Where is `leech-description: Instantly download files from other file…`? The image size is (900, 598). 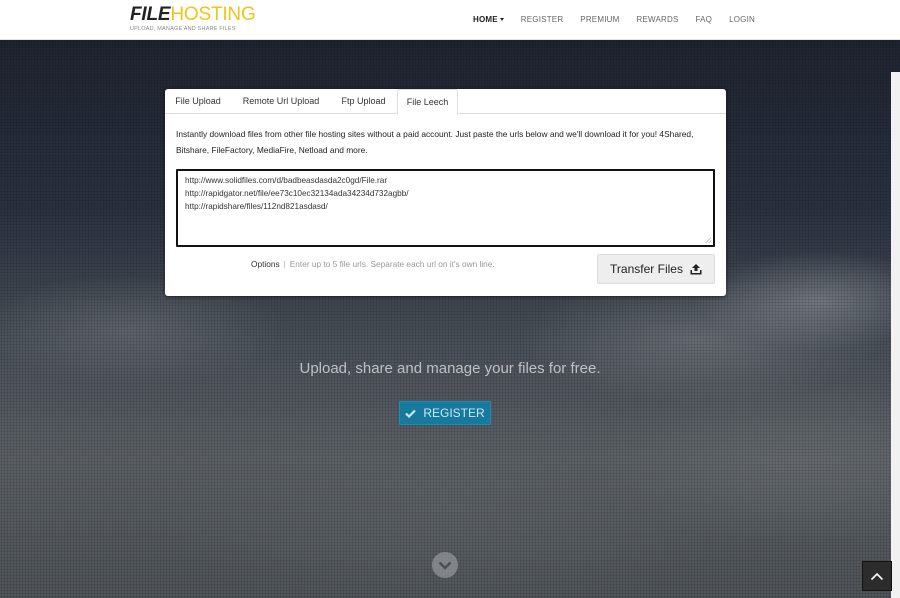
leech-description: Instantly download files from other file… is located at coordinates (435, 142).